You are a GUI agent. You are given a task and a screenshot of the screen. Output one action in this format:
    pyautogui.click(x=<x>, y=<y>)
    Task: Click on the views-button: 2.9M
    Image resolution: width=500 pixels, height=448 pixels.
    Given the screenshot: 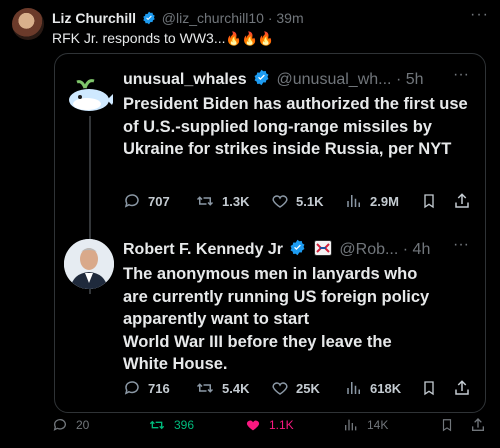 What is the action you would take?
    pyautogui.click(x=372, y=201)
    